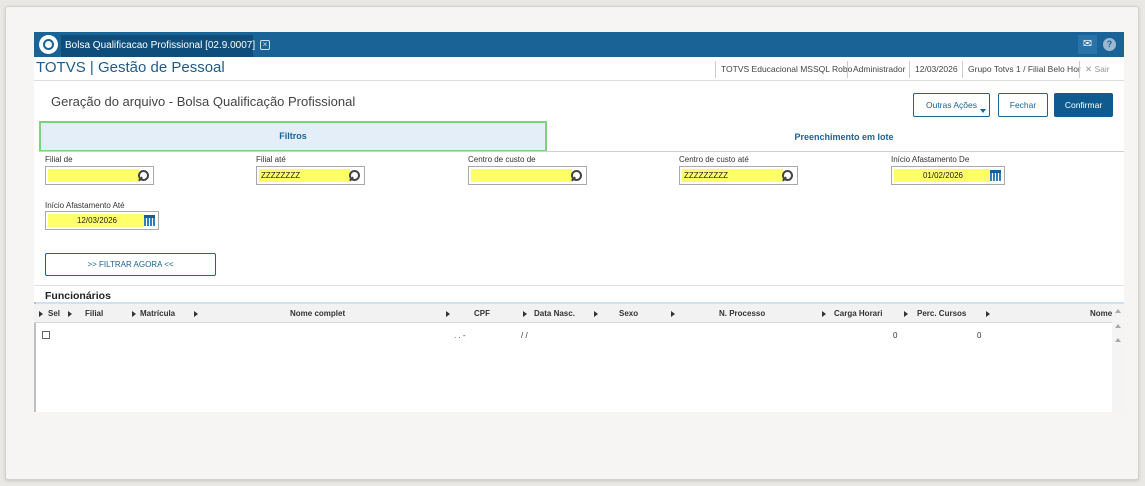 This screenshot has height=486, width=1145. What do you see at coordinates (979, 335) in the screenshot?
I see `cell-perc: 0` at bounding box center [979, 335].